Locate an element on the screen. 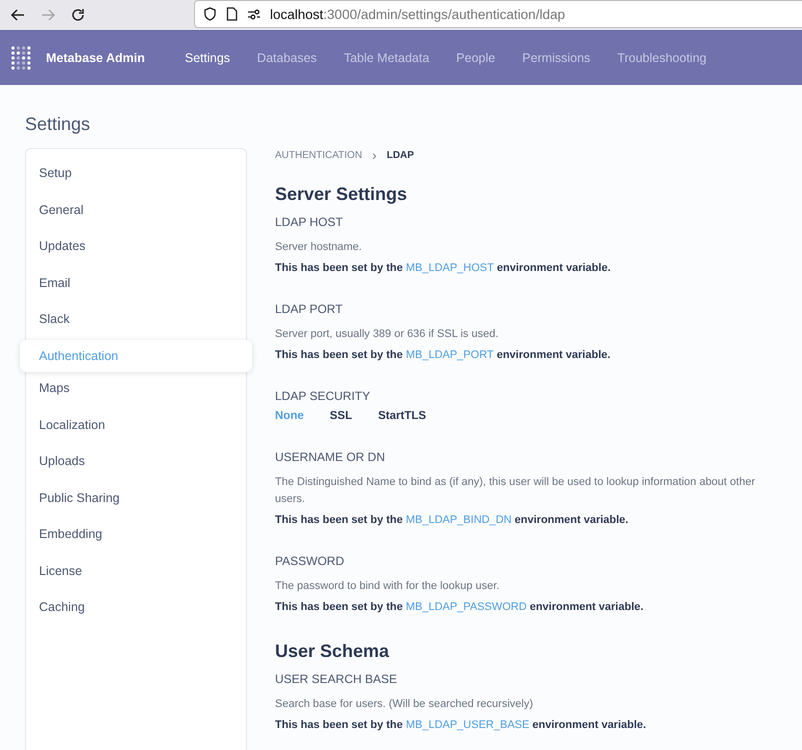 This screenshot has height=750, width=802. env-variable-note: This has been set by the MB_LDAP_BIND_DN environment variable. is located at coordinates (452, 520).